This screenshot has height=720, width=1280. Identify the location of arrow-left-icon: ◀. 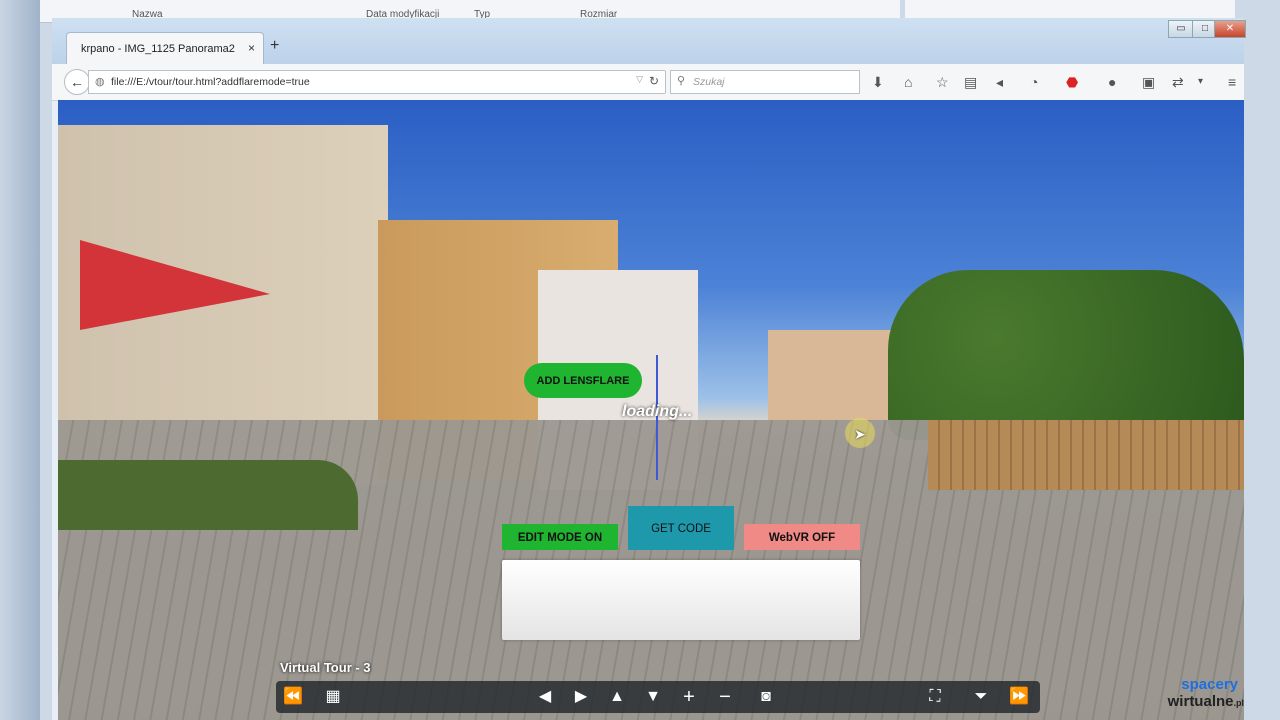
(545, 697).